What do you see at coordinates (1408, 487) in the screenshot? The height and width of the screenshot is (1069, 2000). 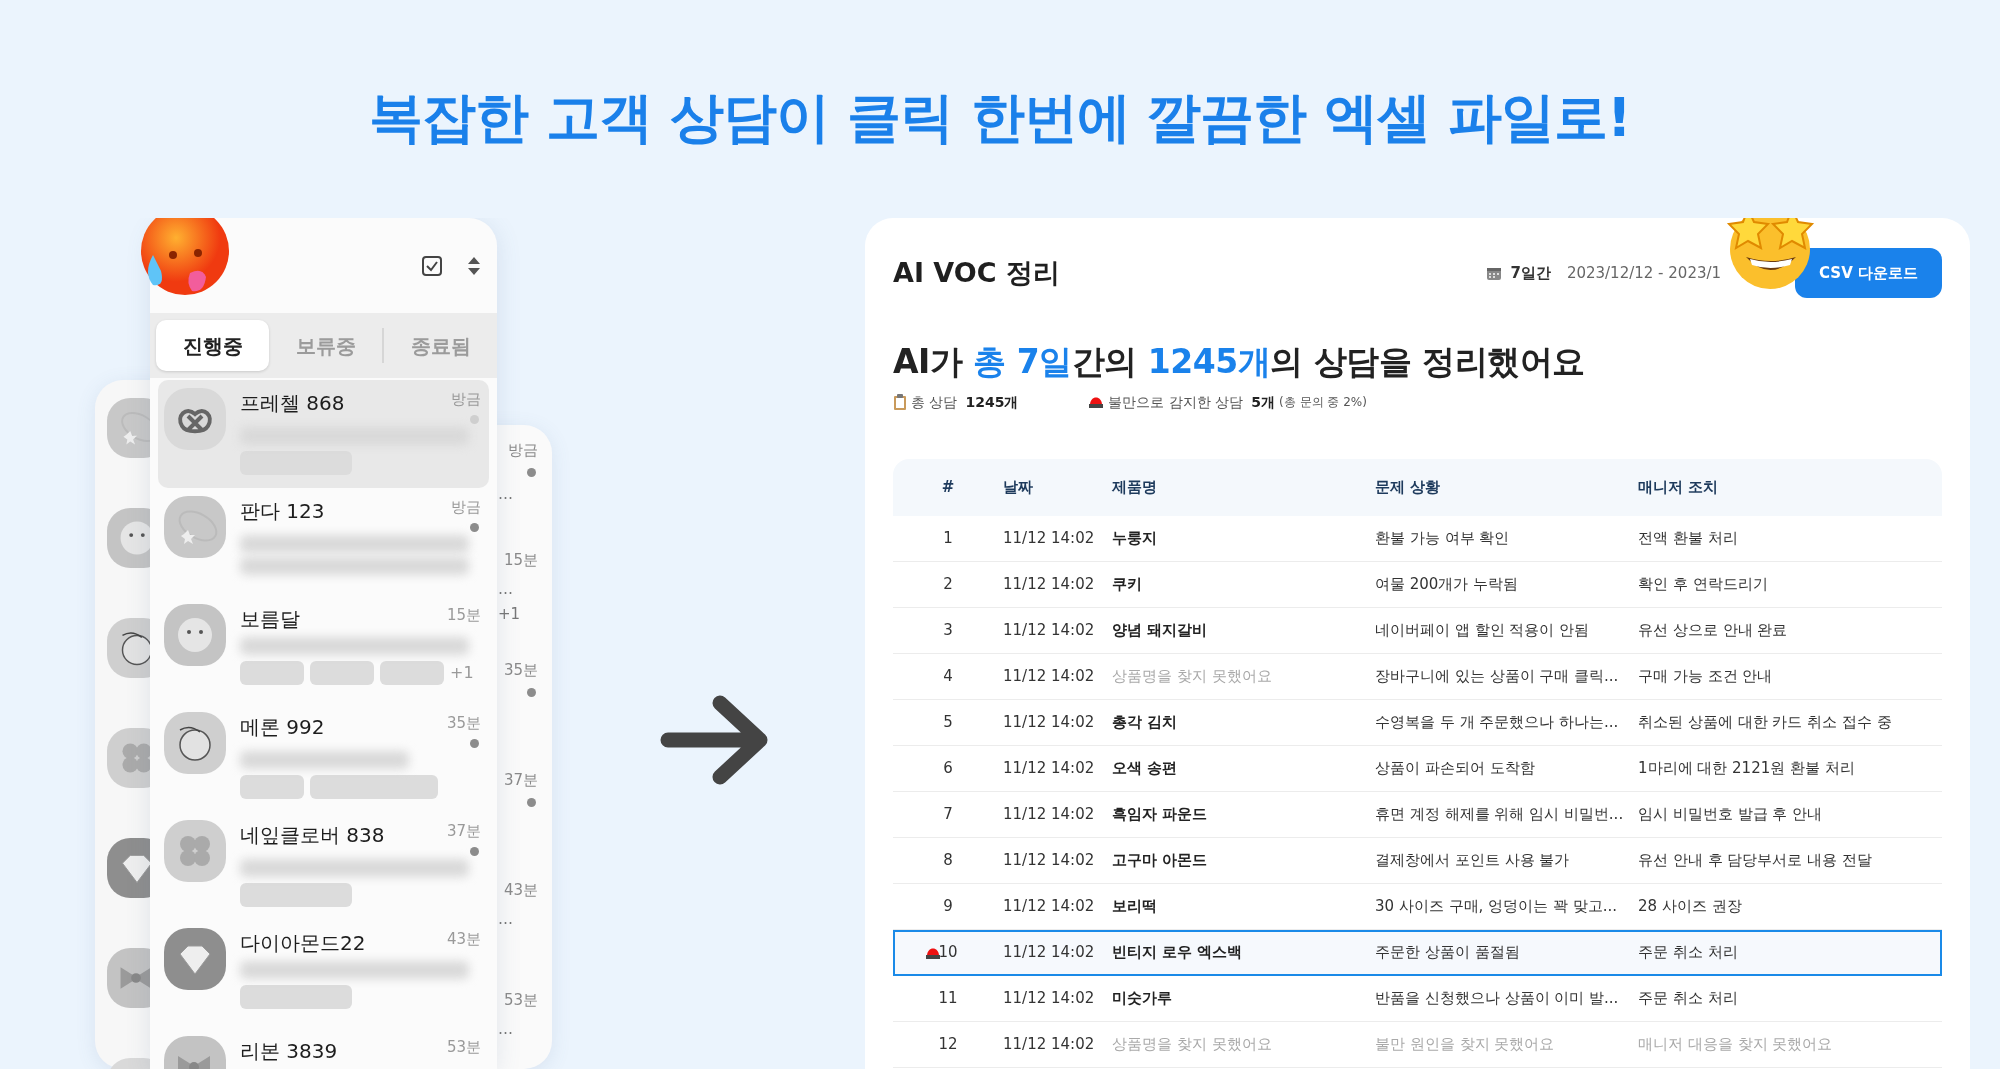 I see `column-header: 문제 상황` at bounding box center [1408, 487].